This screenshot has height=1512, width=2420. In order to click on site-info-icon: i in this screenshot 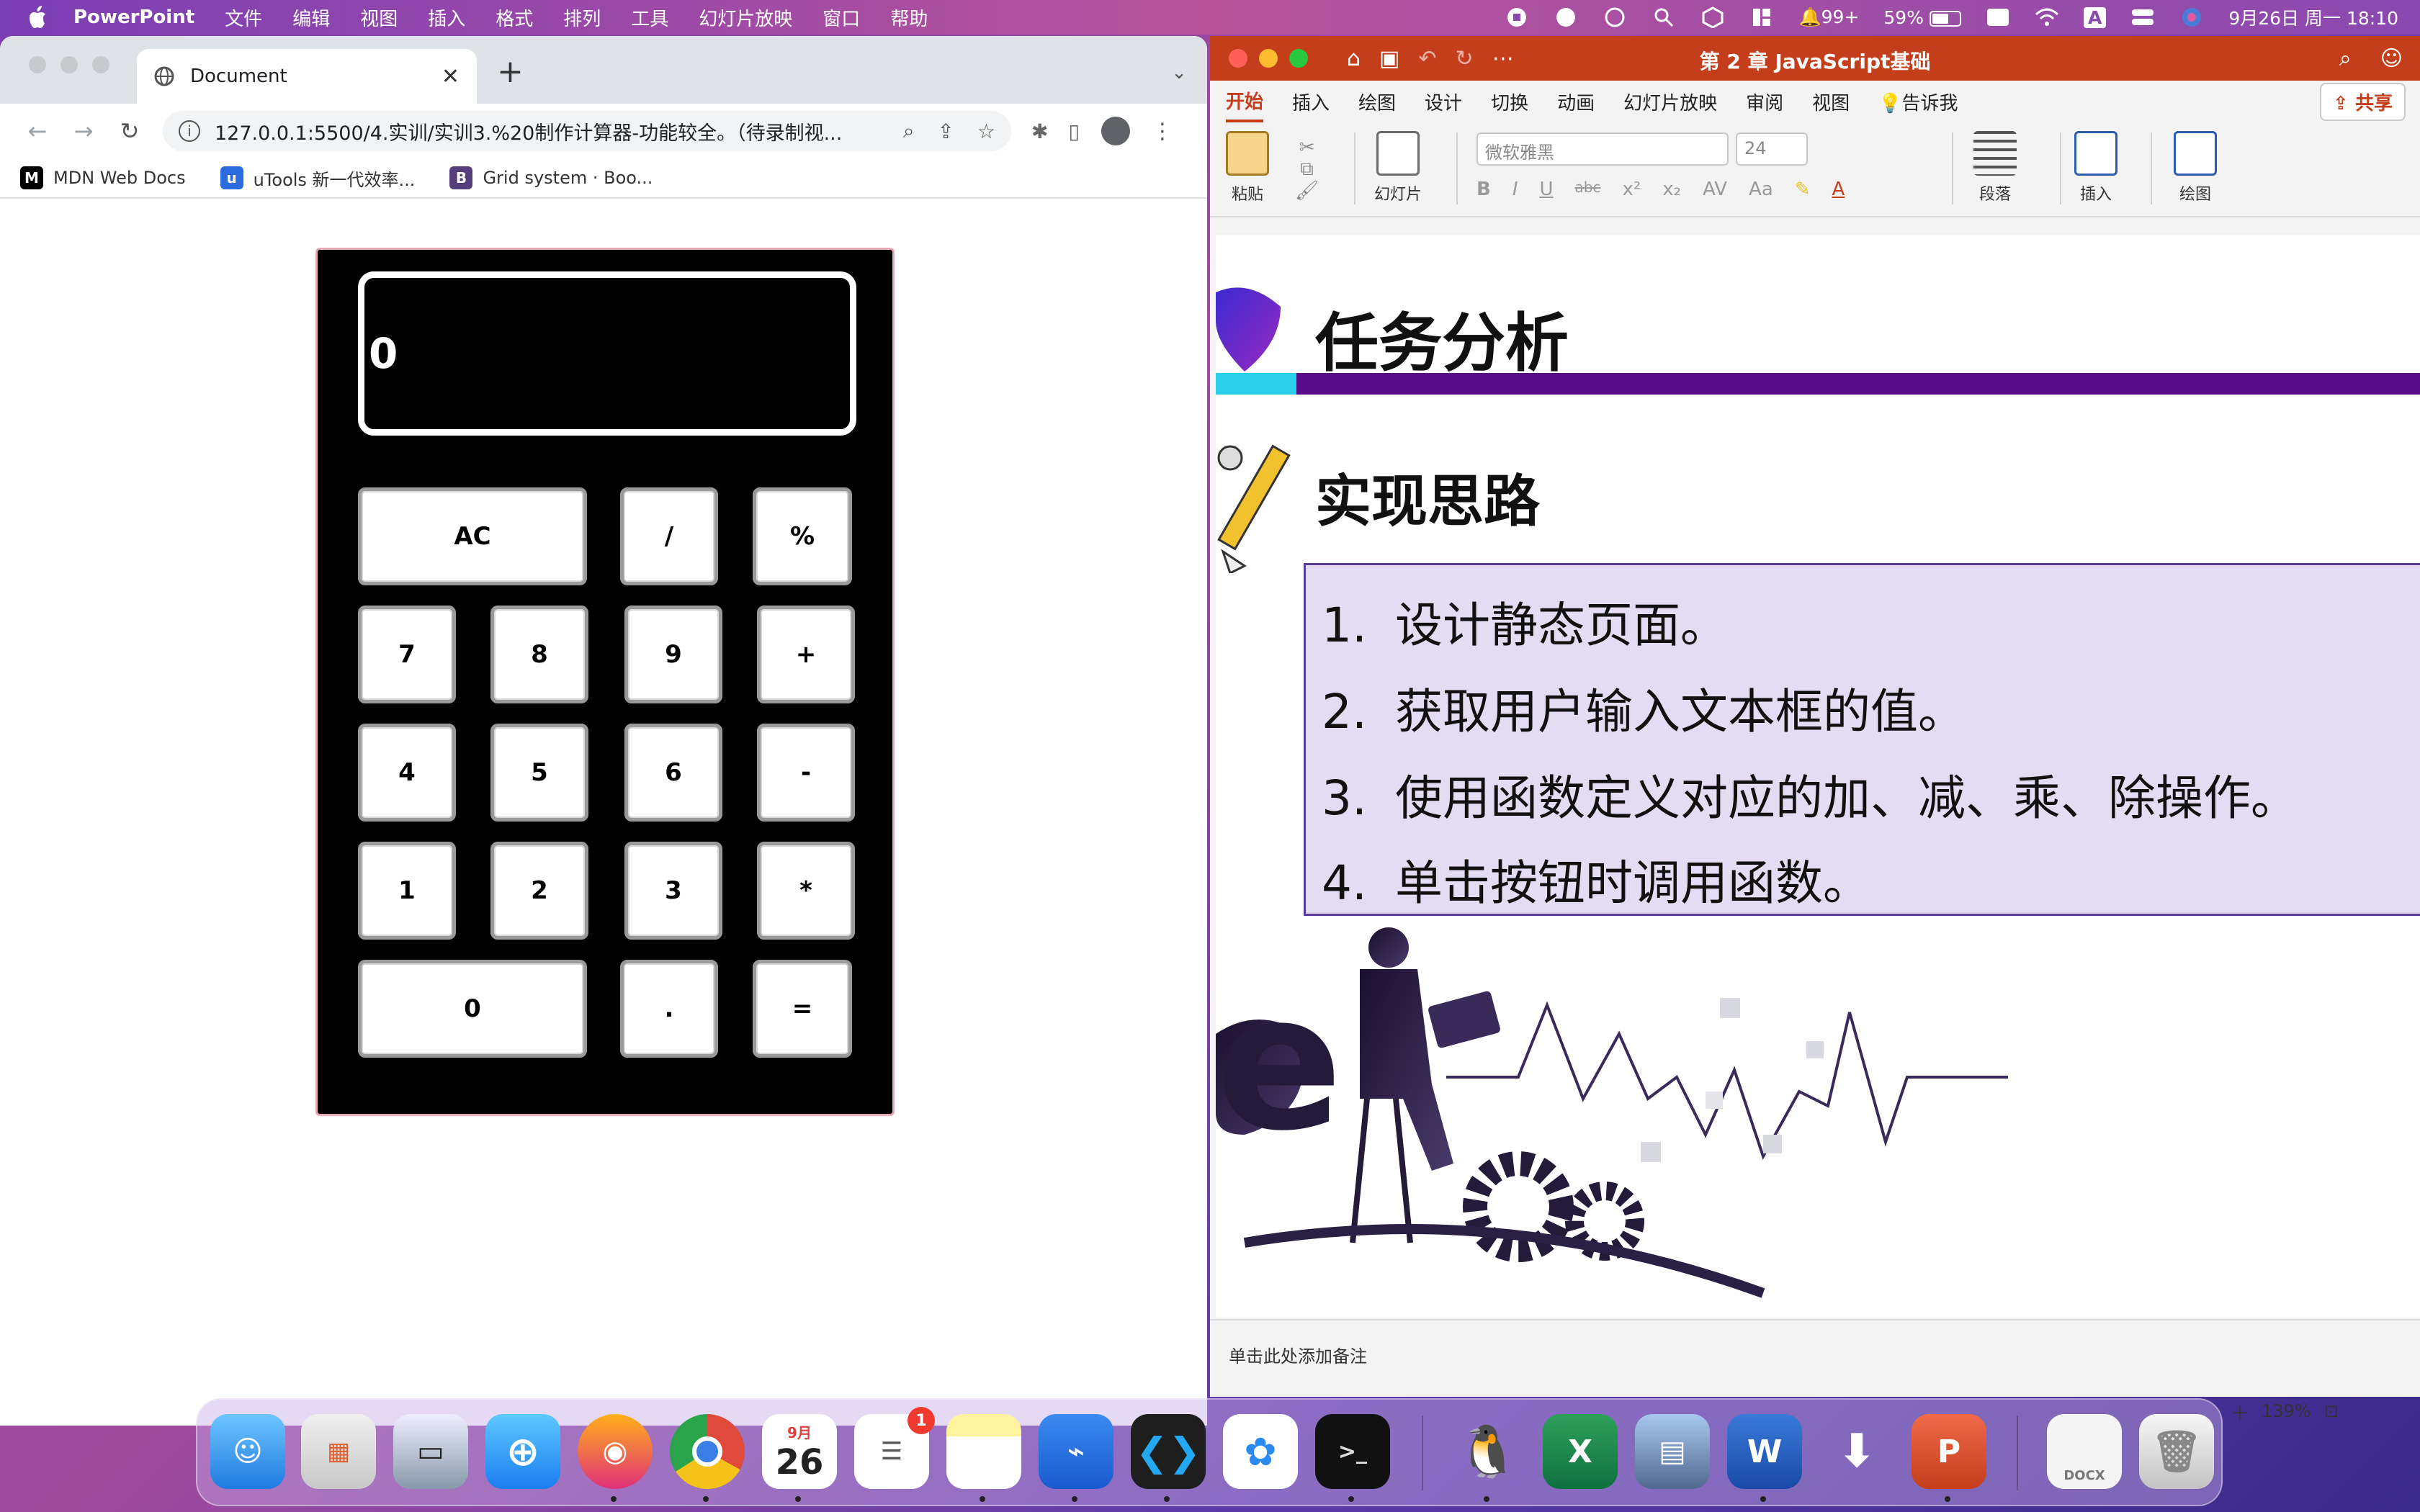, I will do `click(189, 131)`.